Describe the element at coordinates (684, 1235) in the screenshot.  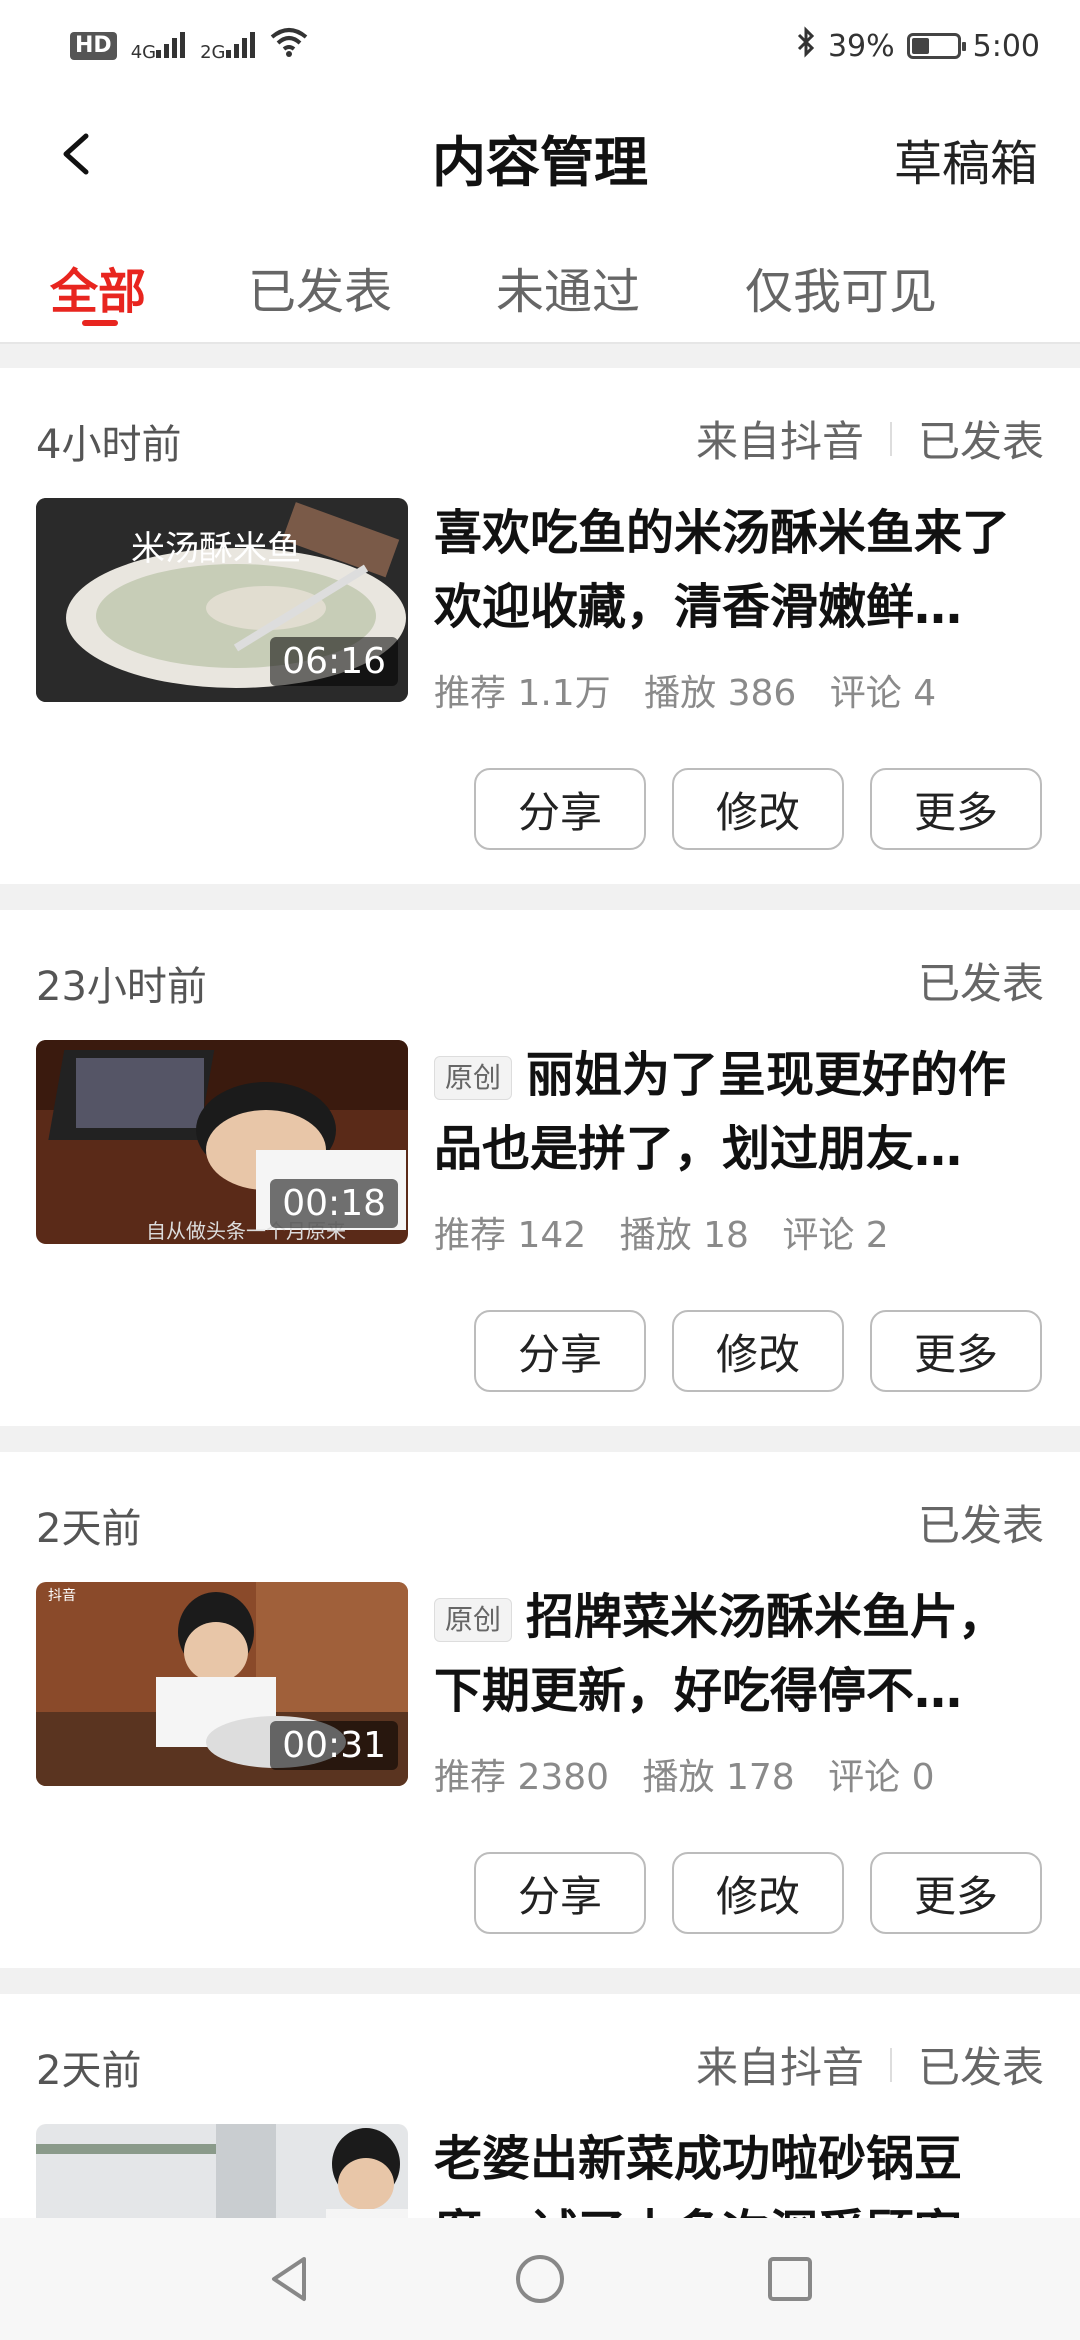
I see `play-count: 播放 18` at that location.